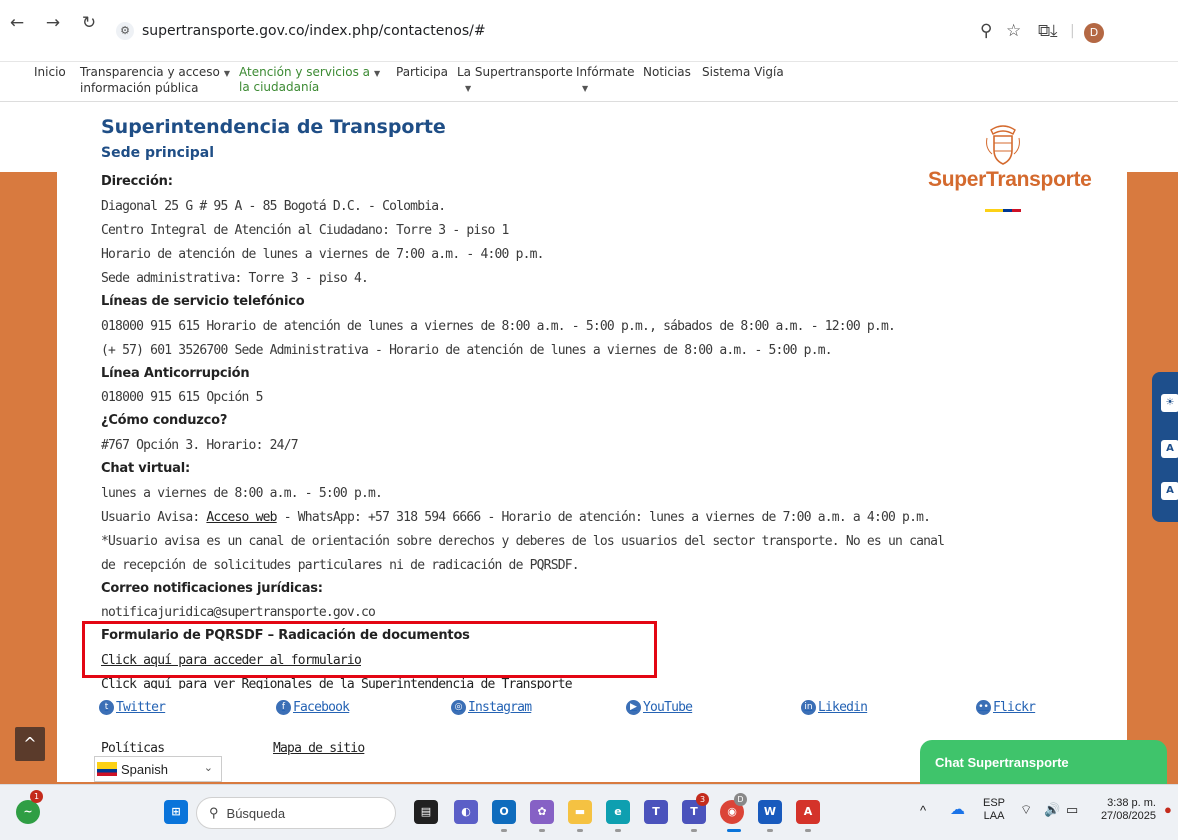  Describe the element at coordinates (176, 812) in the screenshot. I see `windows-start-icon: ⊞` at that location.